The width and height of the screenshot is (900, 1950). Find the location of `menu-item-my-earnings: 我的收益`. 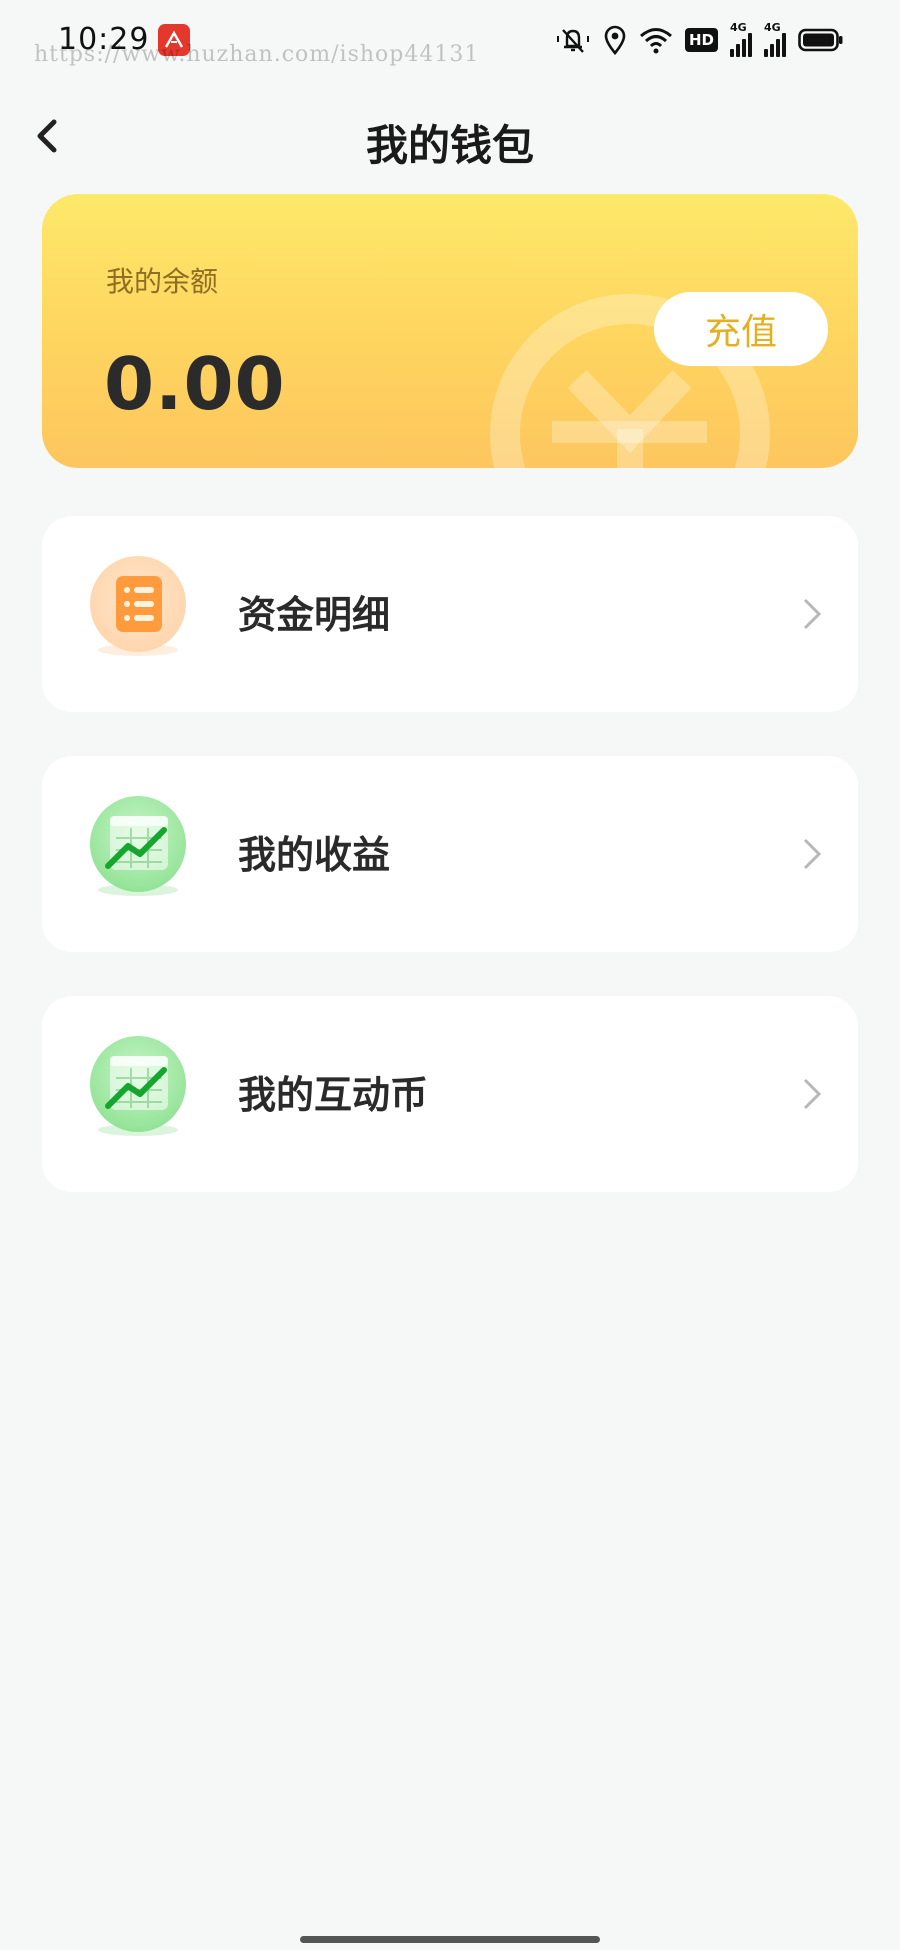

menu-item-my-earnings: 我的收益 is located at coordinates (450, 854).